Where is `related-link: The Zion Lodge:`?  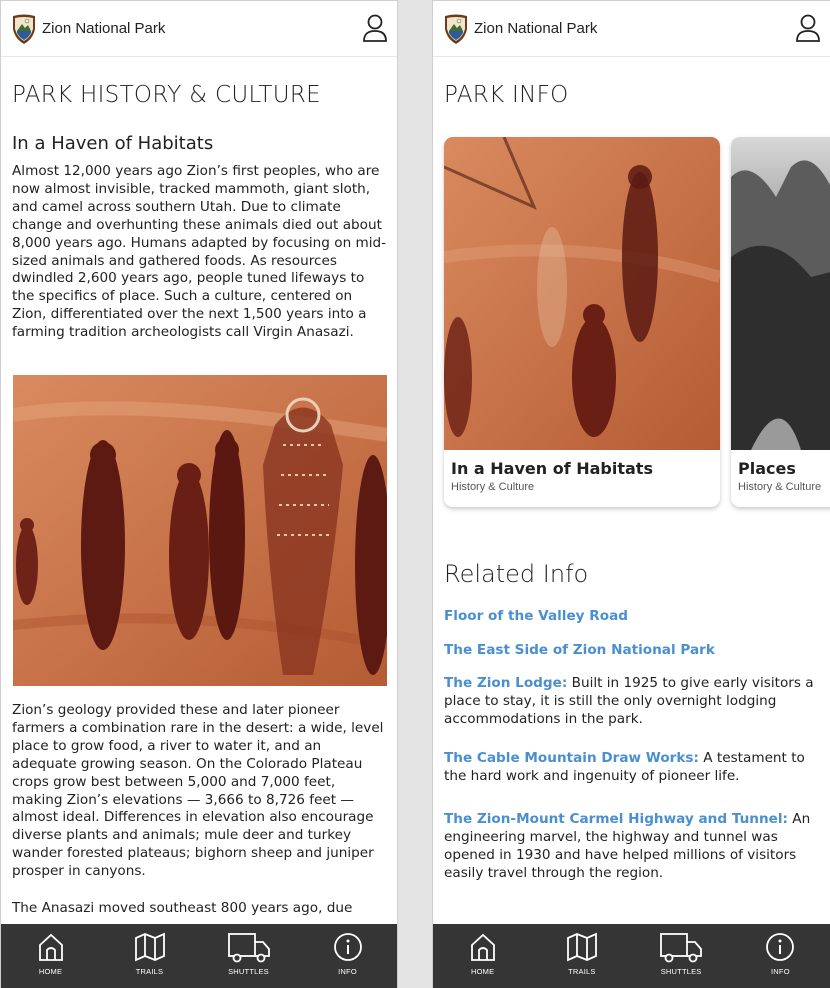 related-link: The Zion Lodge: is located at coordinates (505, 683).